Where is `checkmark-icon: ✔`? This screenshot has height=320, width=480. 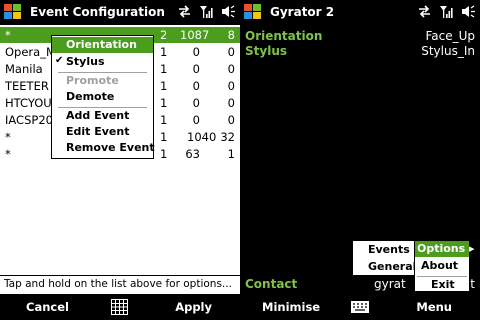
checkmark-icon: ✔ is located at coordinates (59, 60).